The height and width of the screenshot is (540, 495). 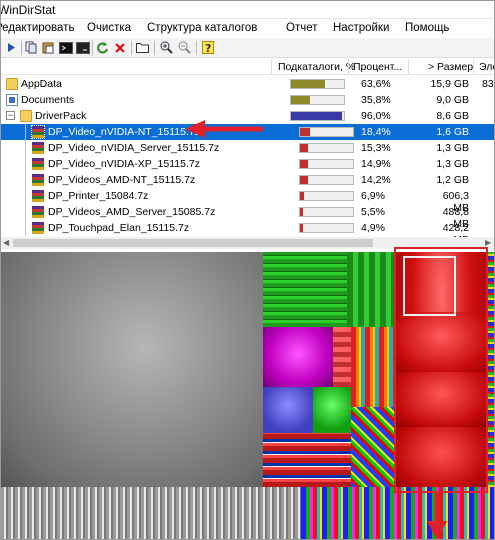 I want to click on item-name: DP_Printer_15084.7z, so click(x=98, y=196).